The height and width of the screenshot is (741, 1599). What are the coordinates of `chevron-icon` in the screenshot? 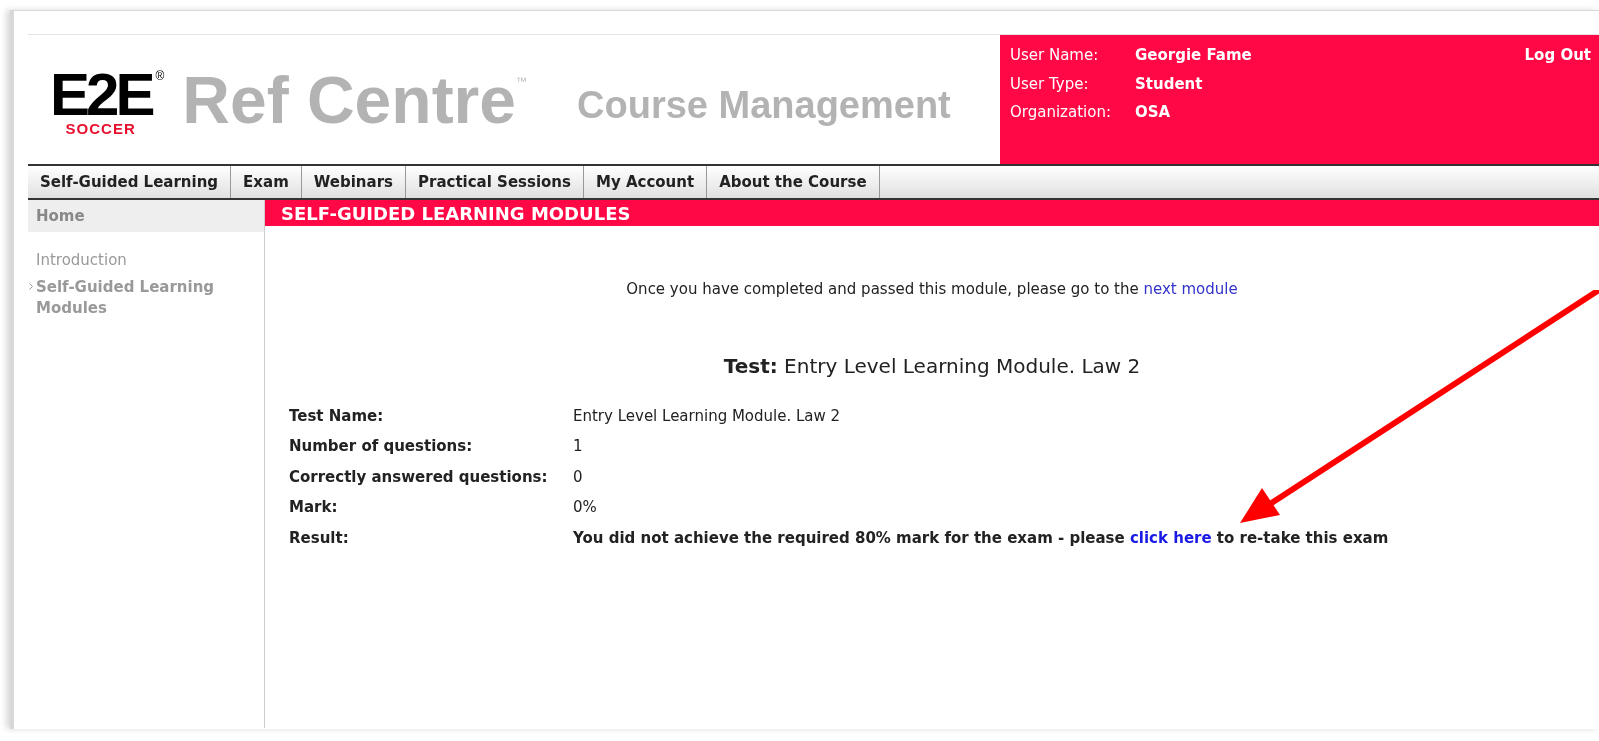 It's located at (31, 286).